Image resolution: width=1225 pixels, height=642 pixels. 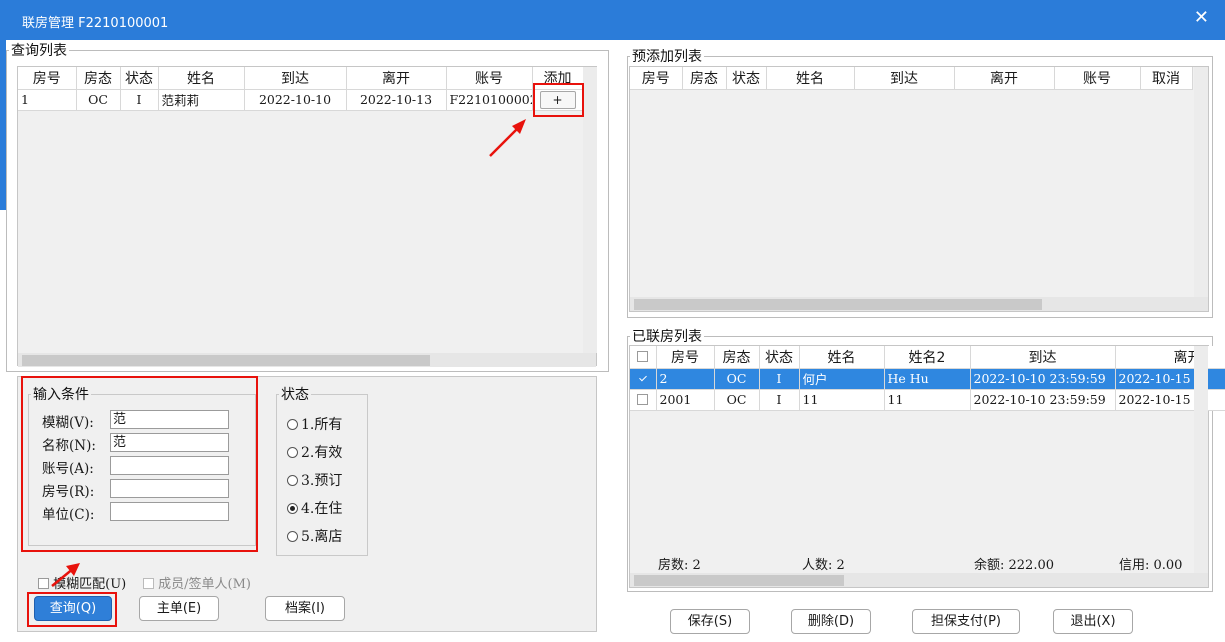 What do you see at coordinates (65, 575) in the screenshot?
I see `arrow-to-input-icon` at bounding box center [65, 575].